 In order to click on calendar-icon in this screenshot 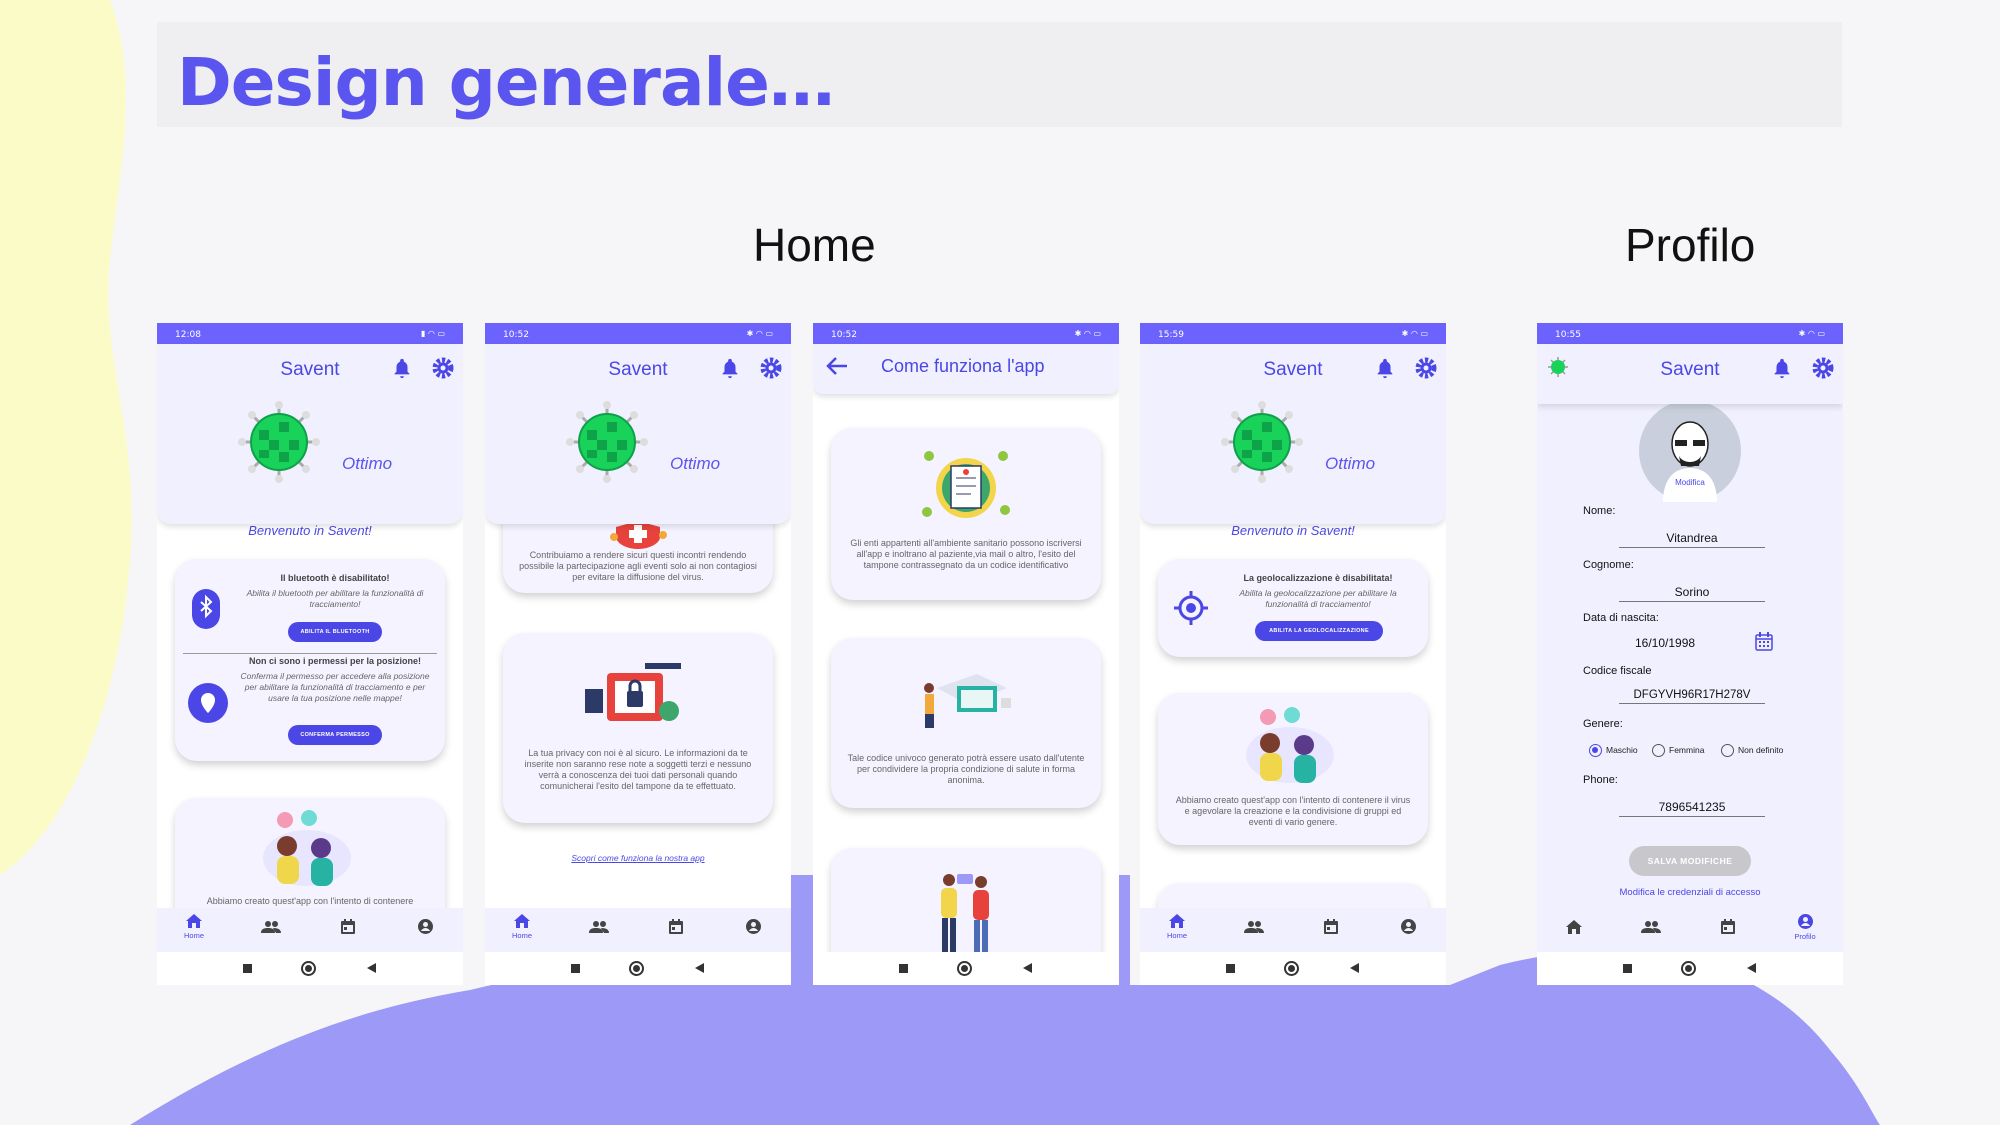, I will do `click(1331, 926)`.